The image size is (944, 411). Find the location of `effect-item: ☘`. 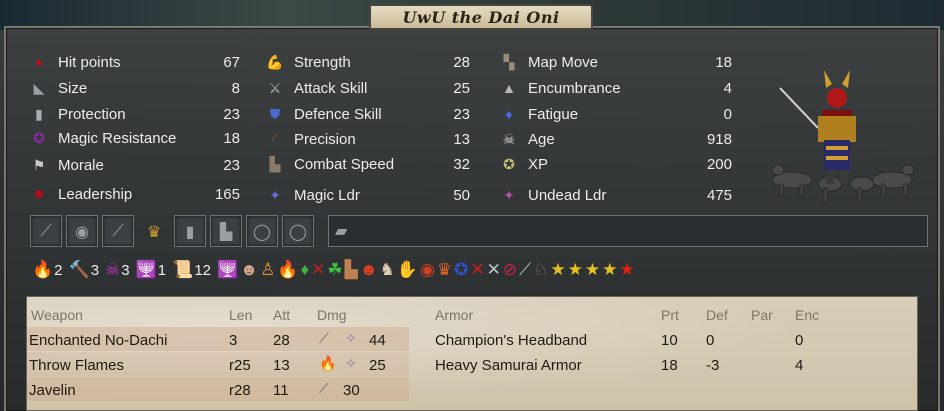

effect-item: ☘ is located at coordinates (334, 270).